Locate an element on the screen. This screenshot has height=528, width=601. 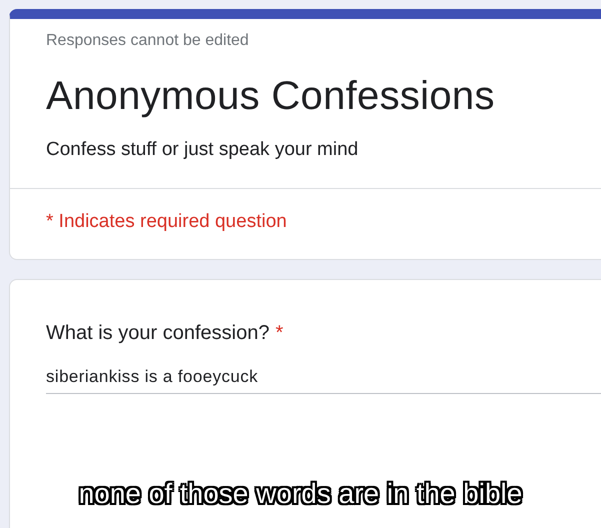
question-text: What is your confession? is located at coordinates (158, 333).